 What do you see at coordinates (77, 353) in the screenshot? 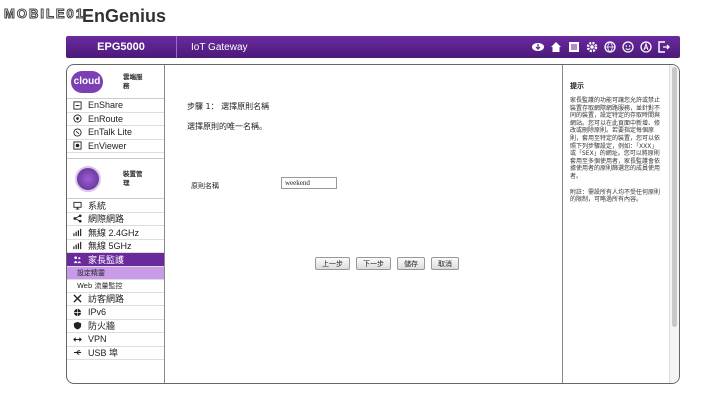
I see `usb-icon` at bounding box center [77, 353].